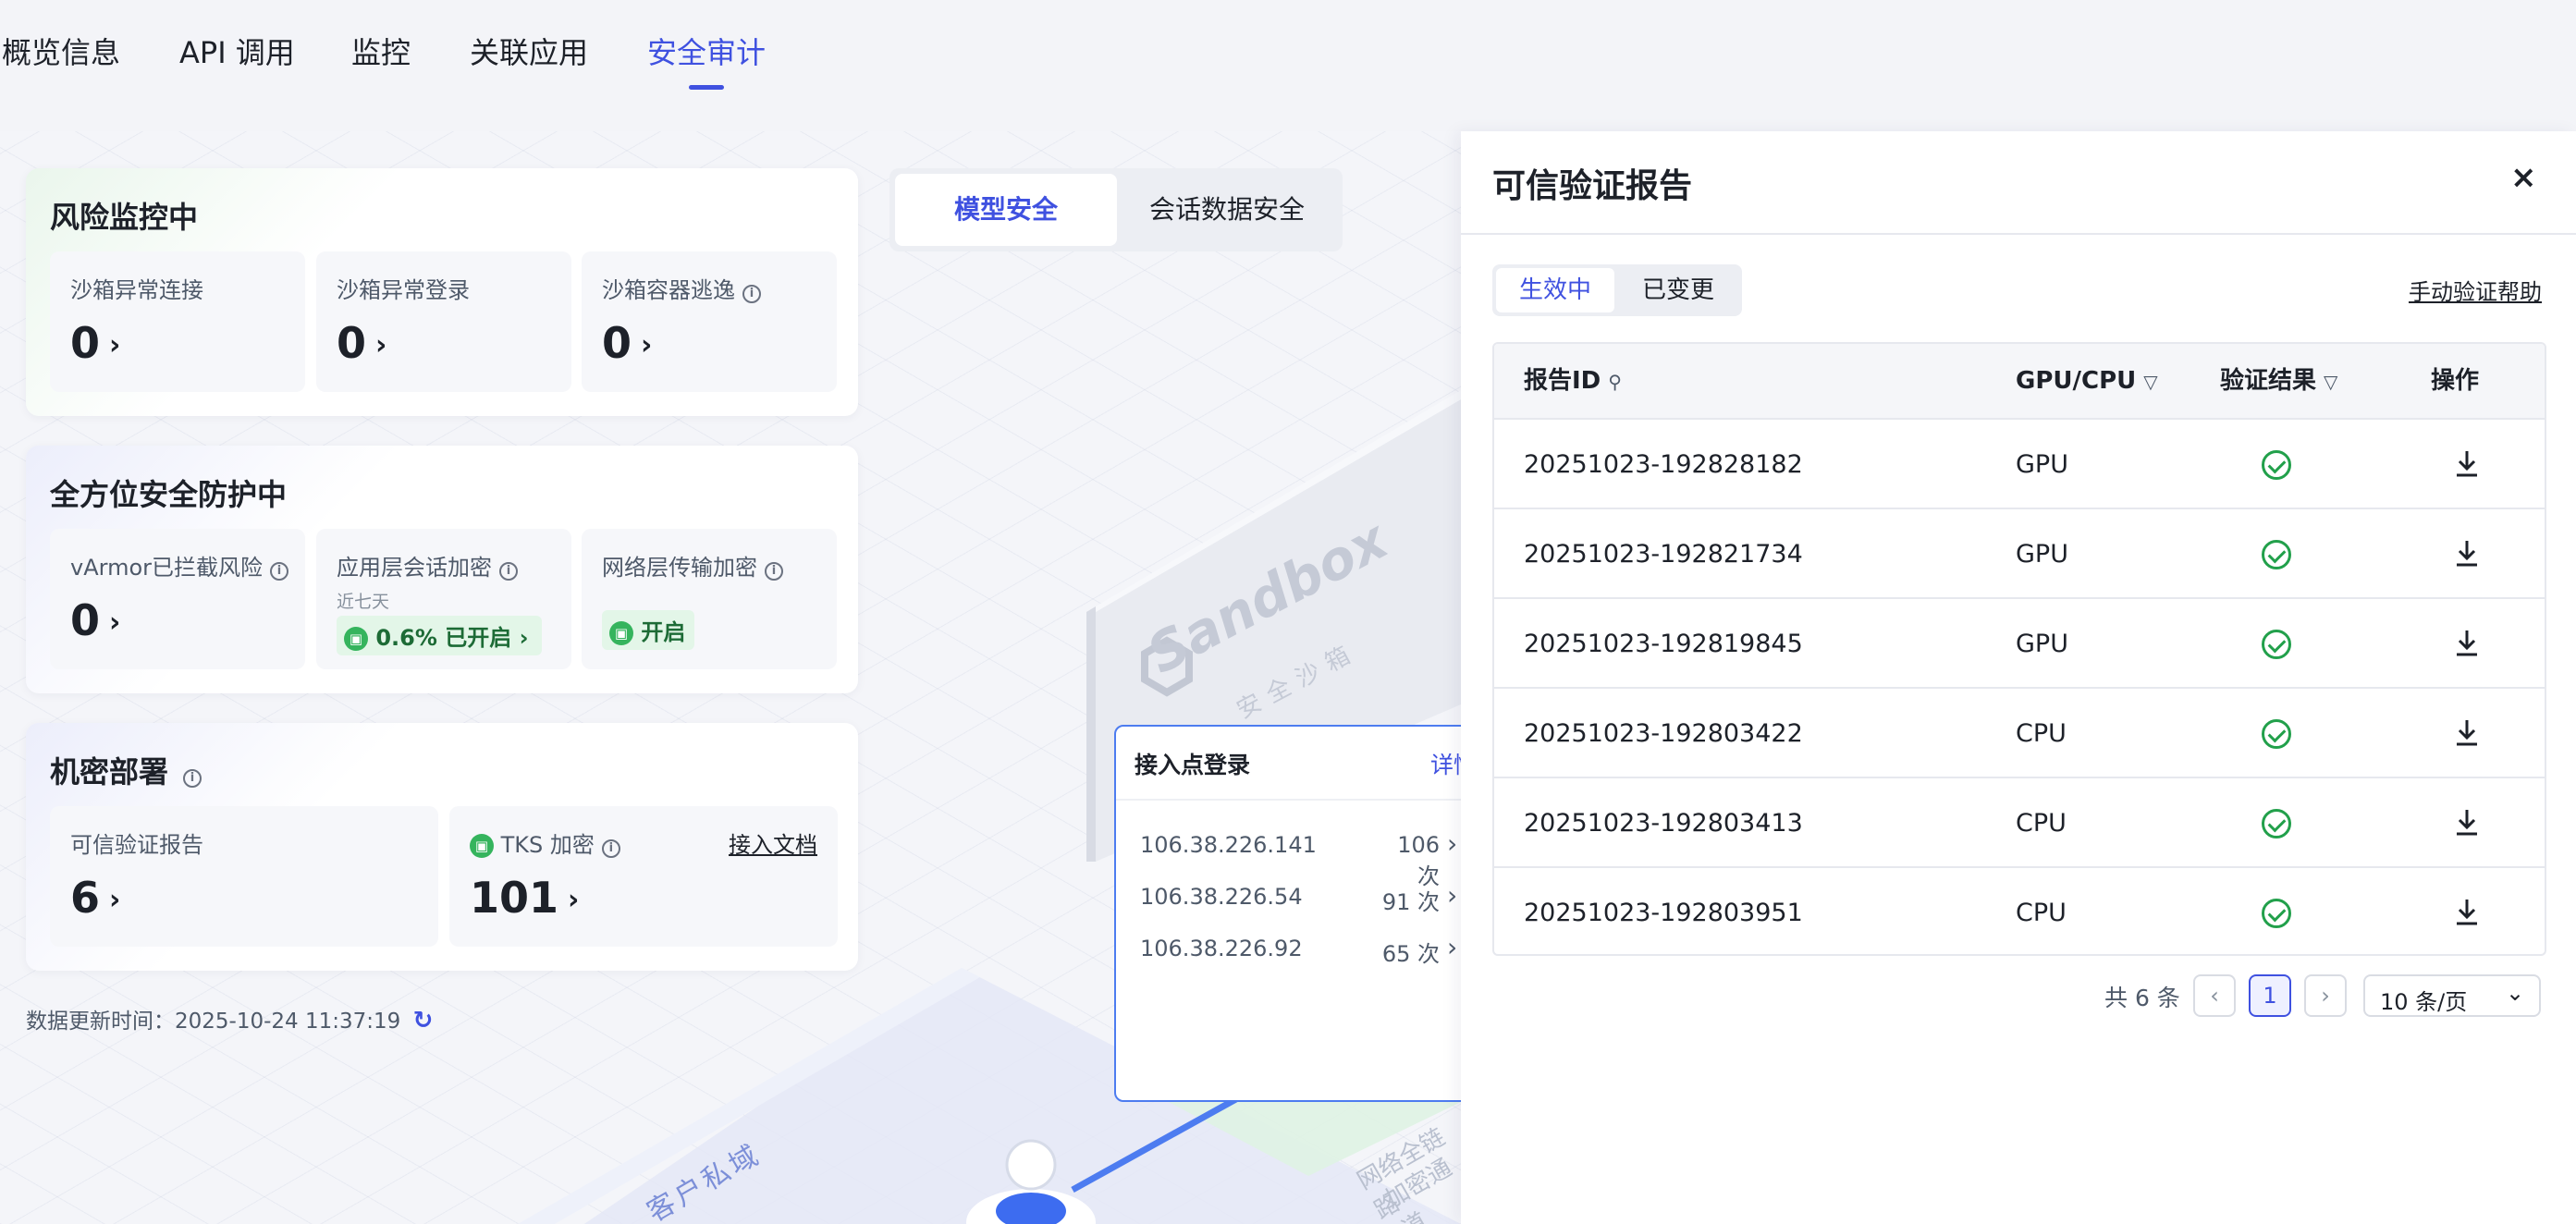 The height and width of the screenshot is (1224, 2576). I want to click on cell-report-id: 20251023-192828182, so click(1663, 464).